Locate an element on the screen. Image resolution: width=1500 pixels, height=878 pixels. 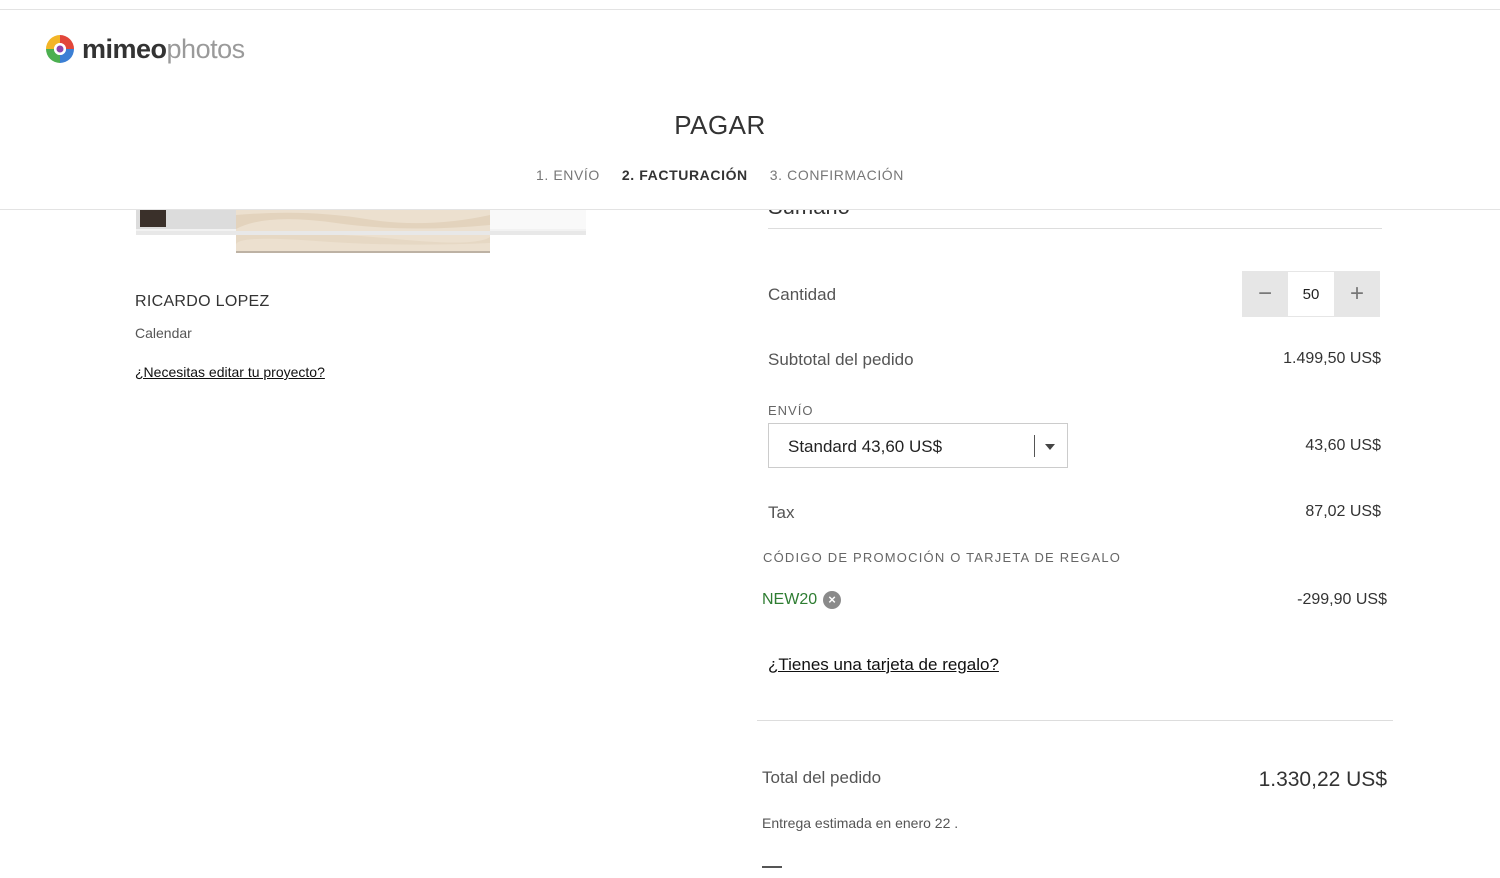
checkbox-partial is located at coordinates (772, 872).